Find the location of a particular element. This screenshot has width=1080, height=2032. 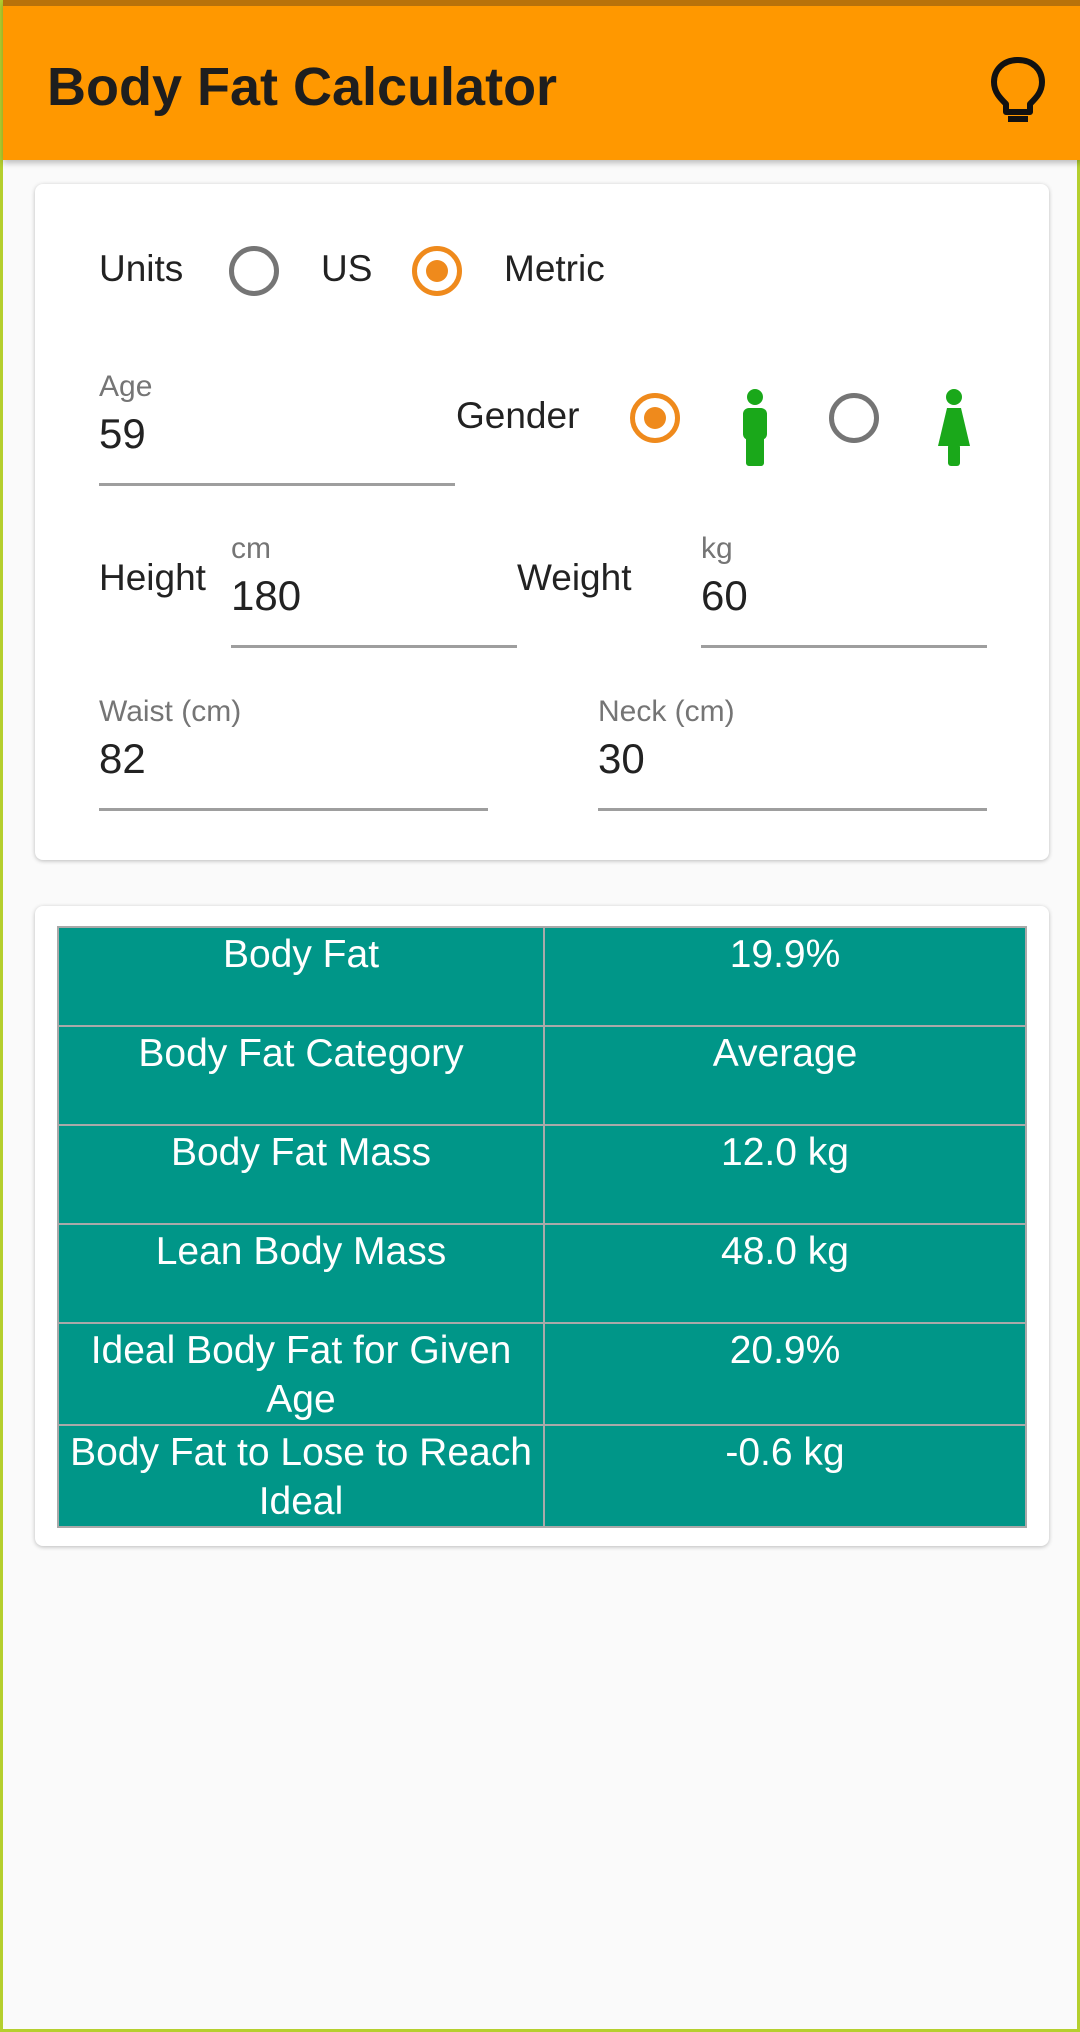

lightbulb-icon is located at coordinates (1018, 91).